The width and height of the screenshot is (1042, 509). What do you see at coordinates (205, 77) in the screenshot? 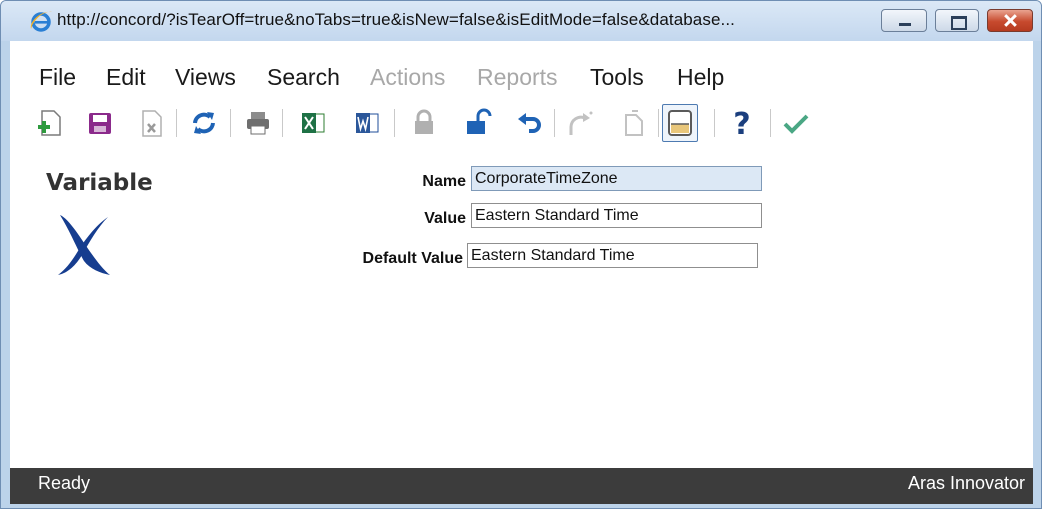
I see `menu-views: Views` at bounding box center [205, 77].